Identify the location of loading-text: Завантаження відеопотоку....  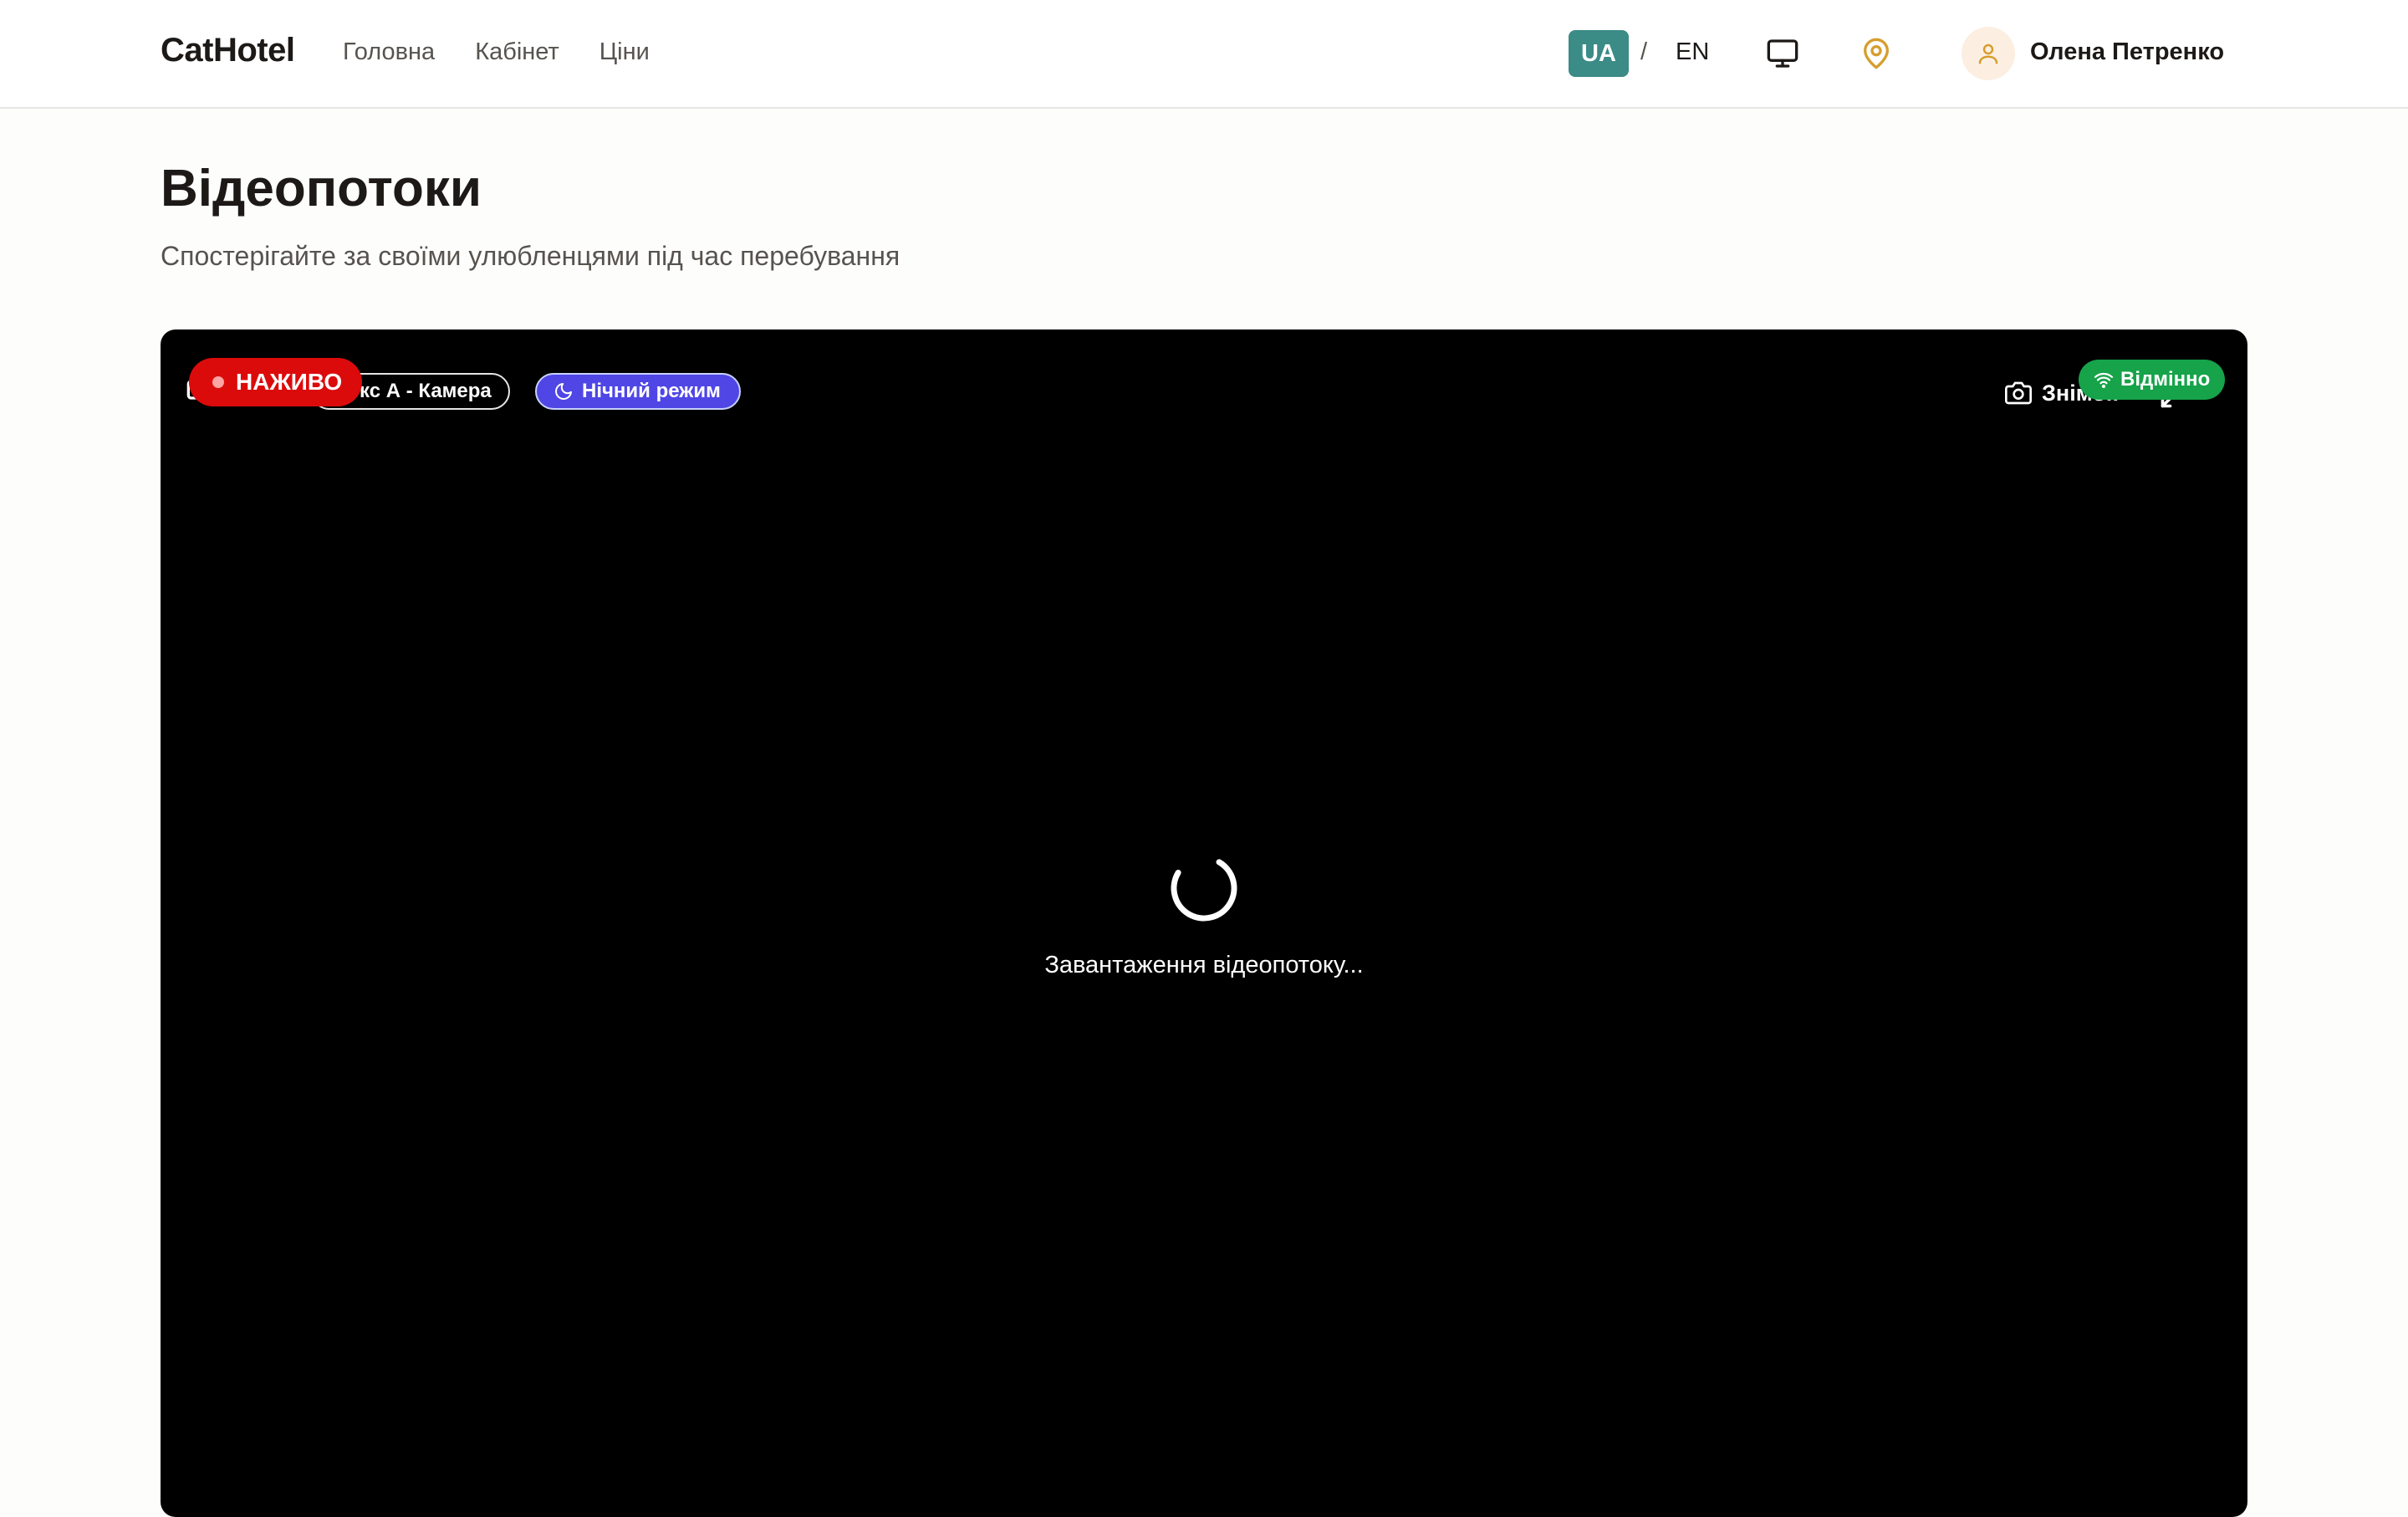
(1204, 965).